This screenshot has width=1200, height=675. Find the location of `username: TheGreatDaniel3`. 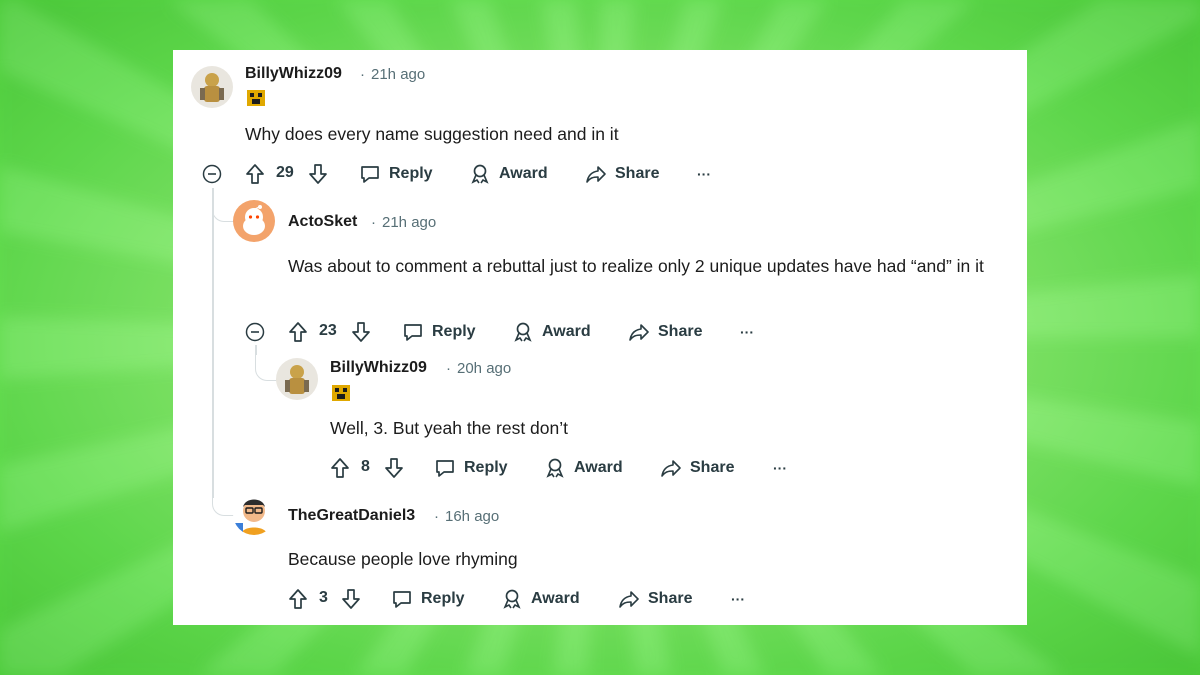

username: TheGreatDaniel3 is located at coordinates (351, 516).